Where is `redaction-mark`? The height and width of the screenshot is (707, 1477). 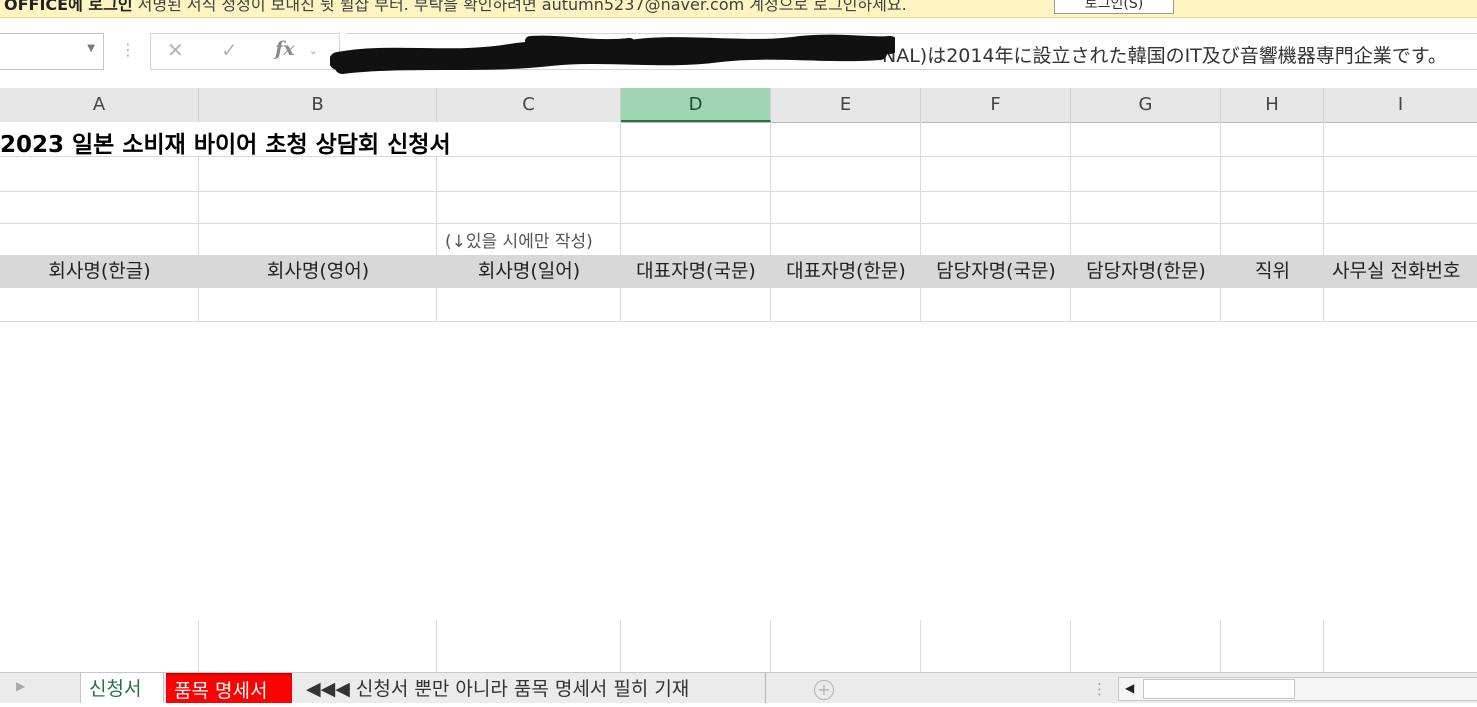
redaction-mark is located at coordinates (612, 54).